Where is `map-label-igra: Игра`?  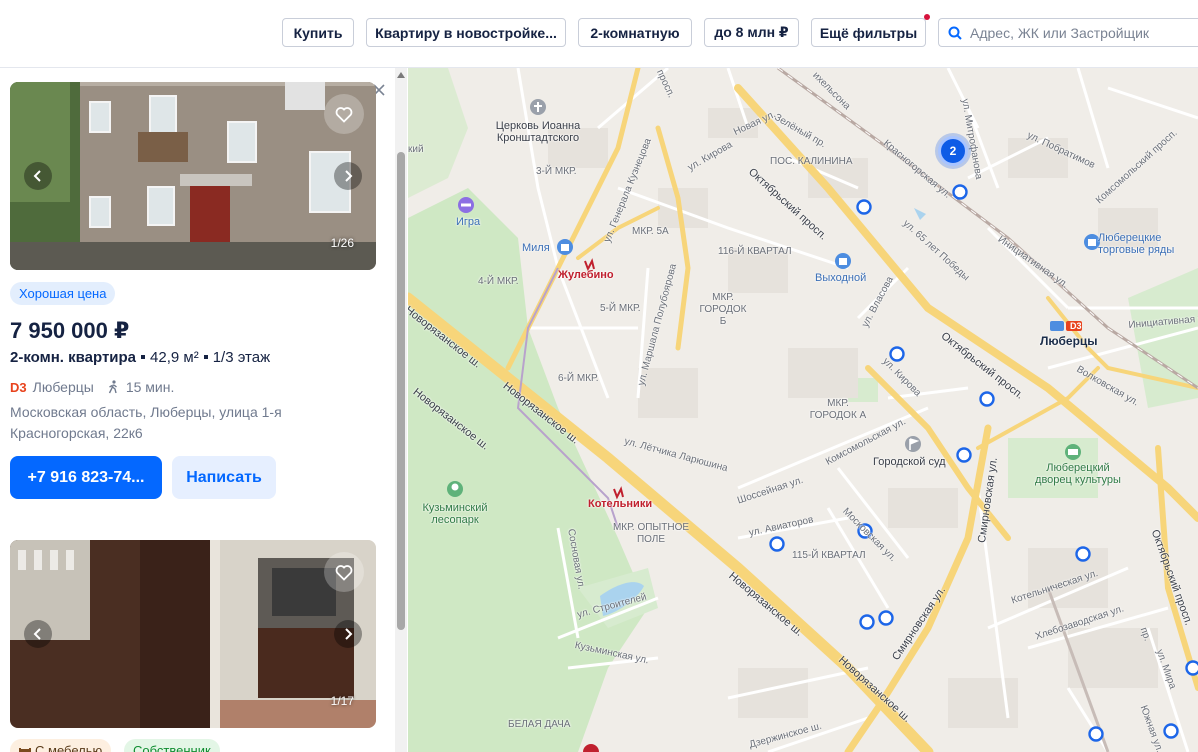
map-label-igra: Игра is located at coordinates (468, 222).